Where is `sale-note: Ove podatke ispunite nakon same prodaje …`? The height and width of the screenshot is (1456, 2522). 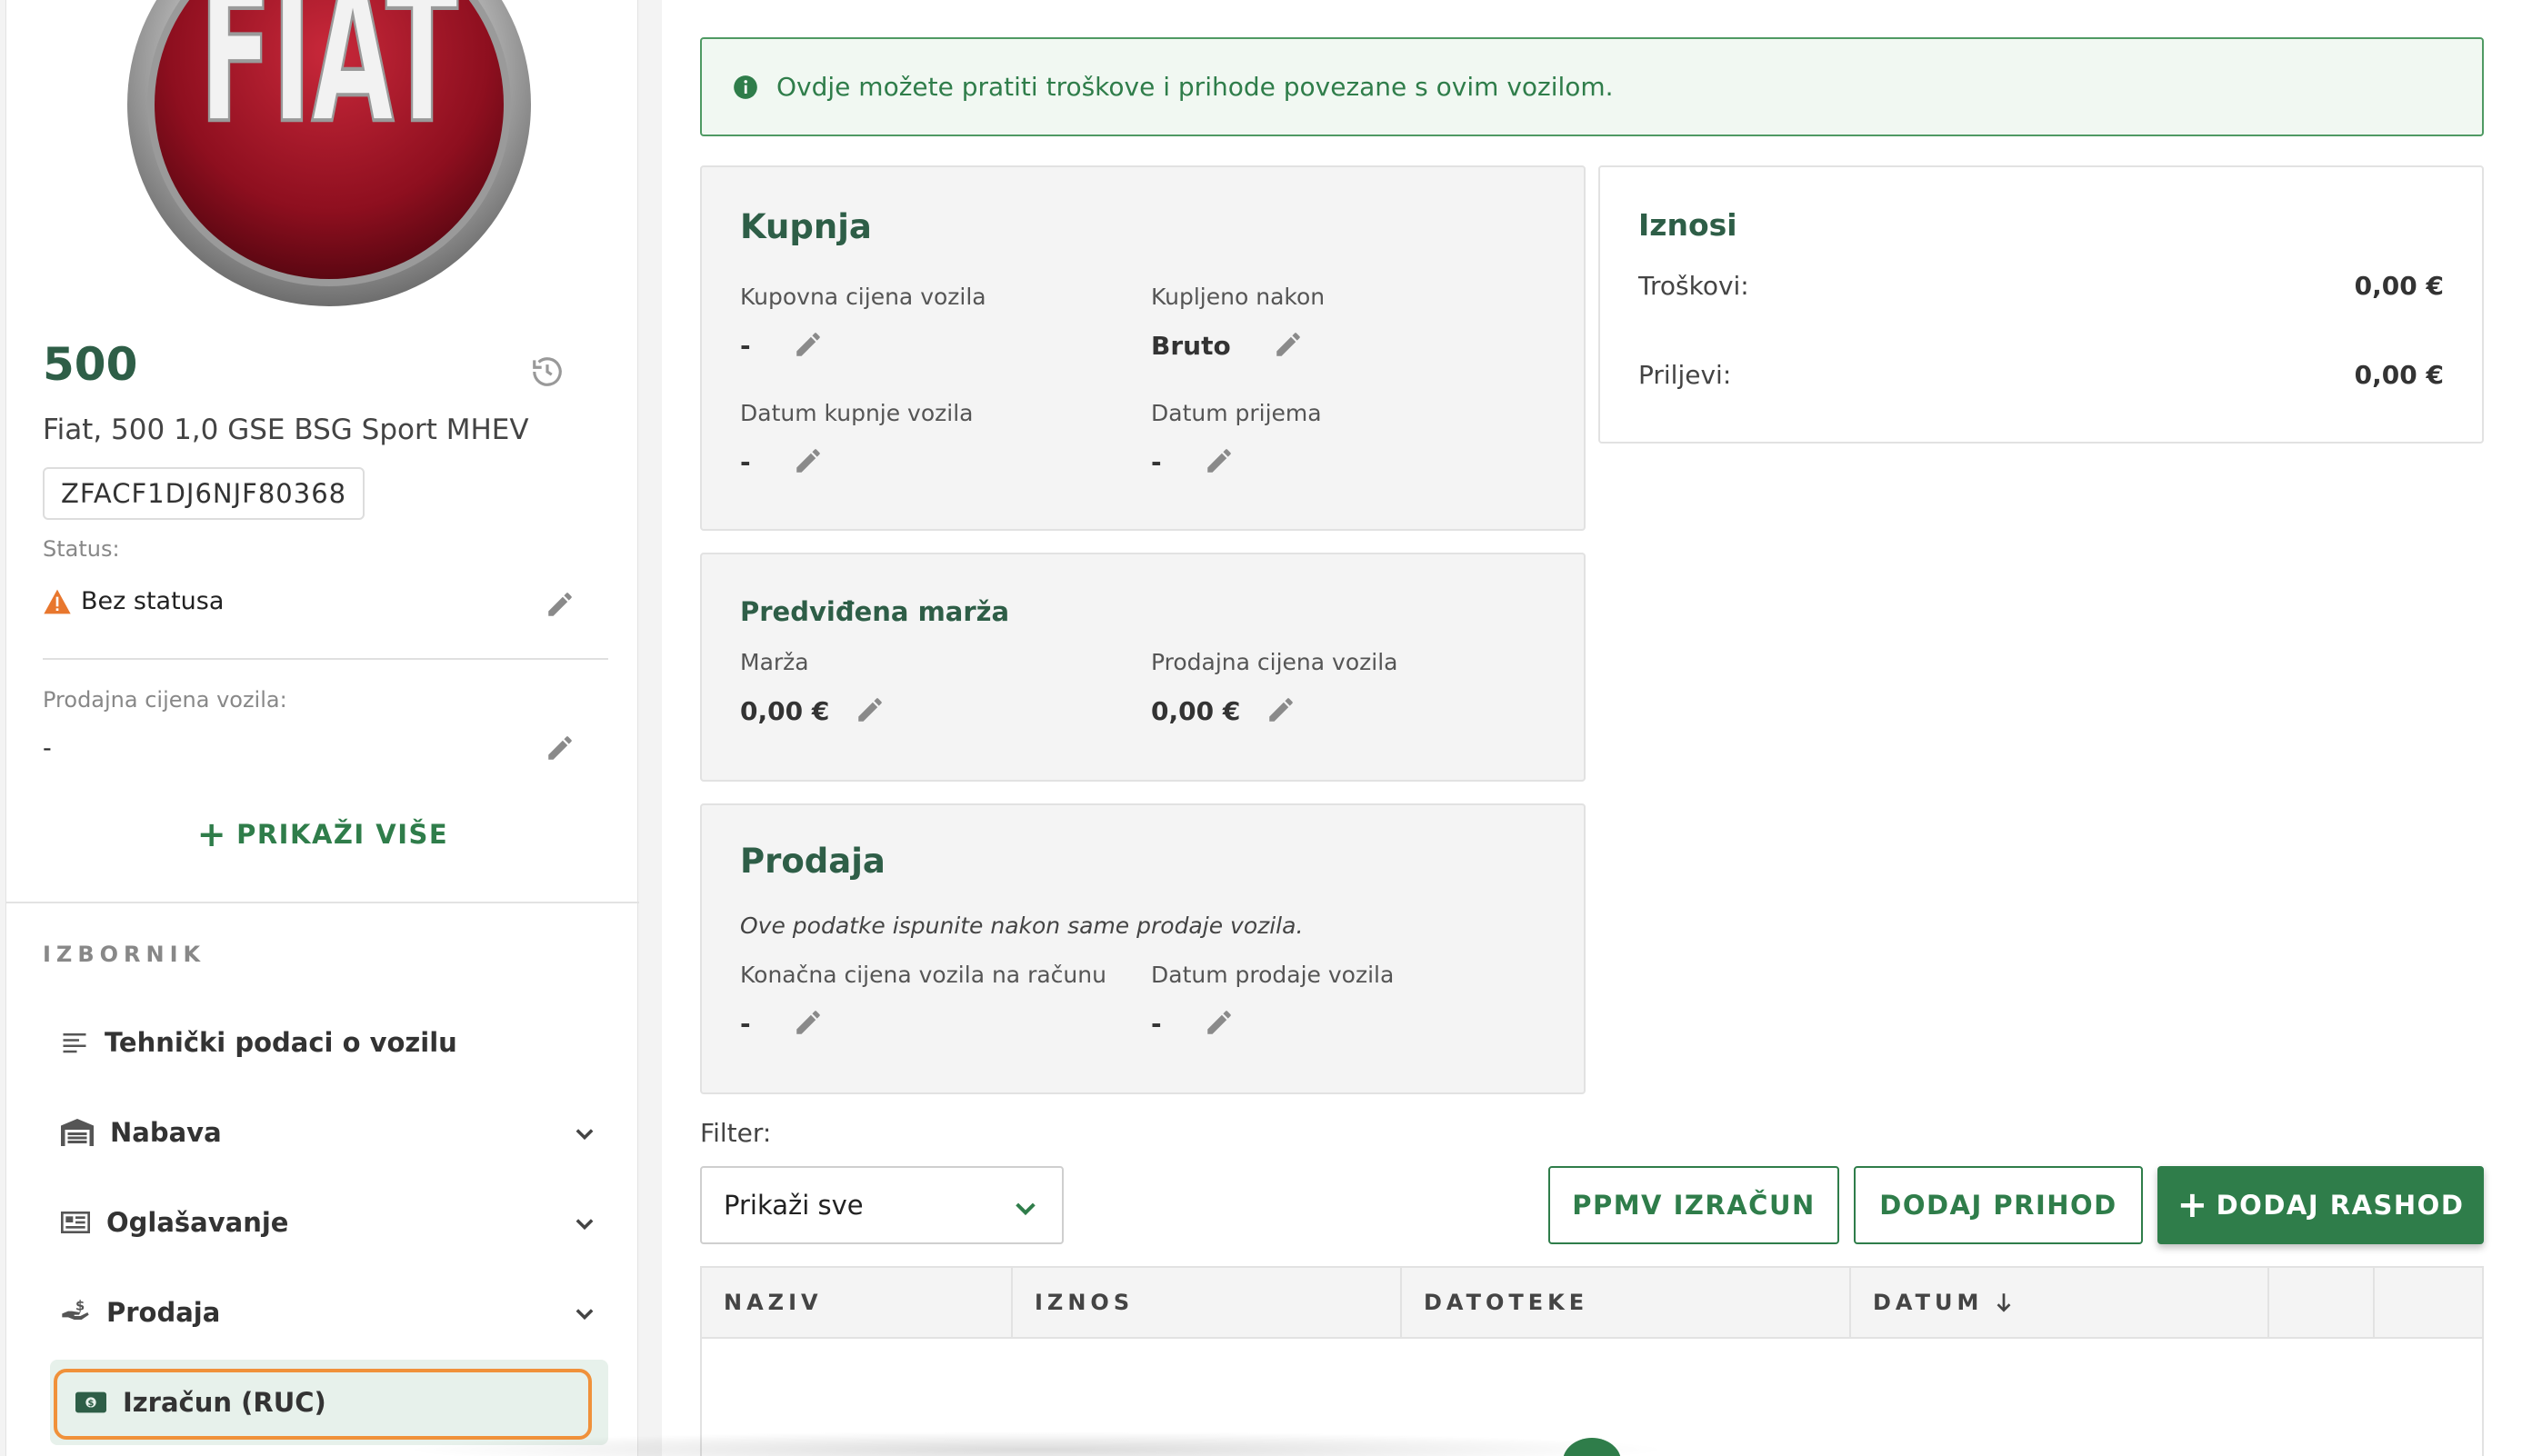
sale-note: Ove podatke ispunite nakon same prodaje … is located at coordinates (1022, 926).